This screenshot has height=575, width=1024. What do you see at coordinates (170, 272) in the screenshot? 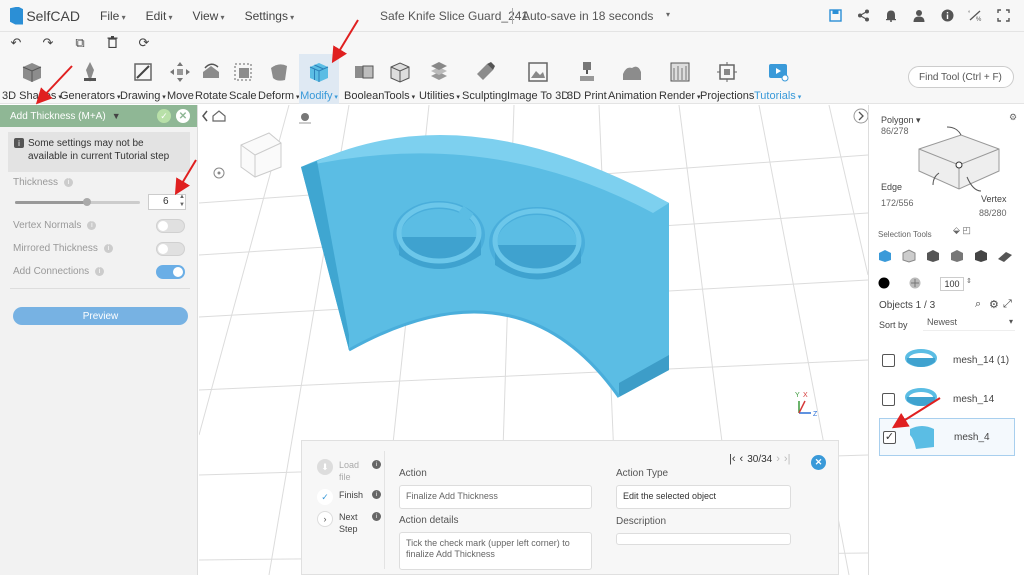
I see `add-connections-toggle` at bounding box center [170, 272].